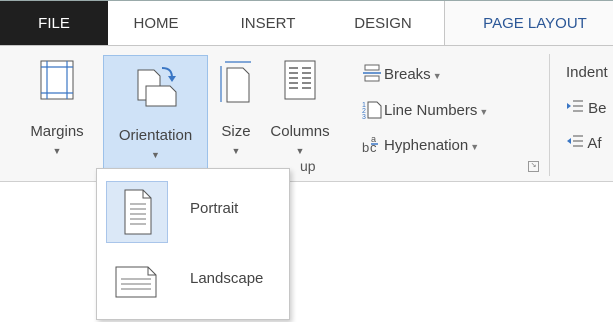 The height and width of the screenshot is (322, 613). Describe the element at coordinates (372, 111) in the screenshot. I see `line-numbers-icon: 1 2 3` at that location.